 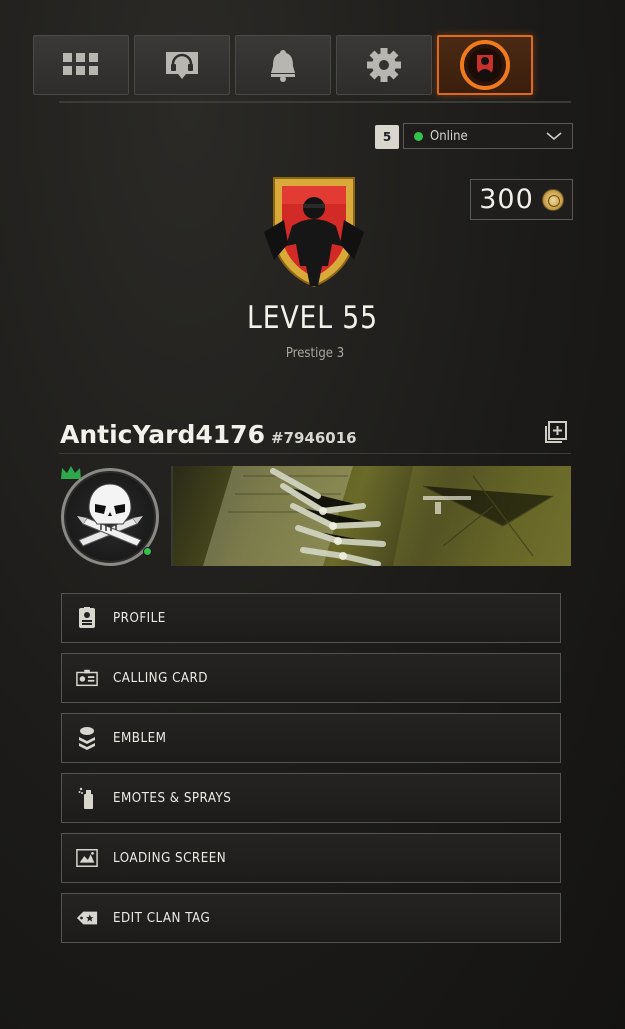 I want to click on copy-add-icon, so click(x=556, y=432).